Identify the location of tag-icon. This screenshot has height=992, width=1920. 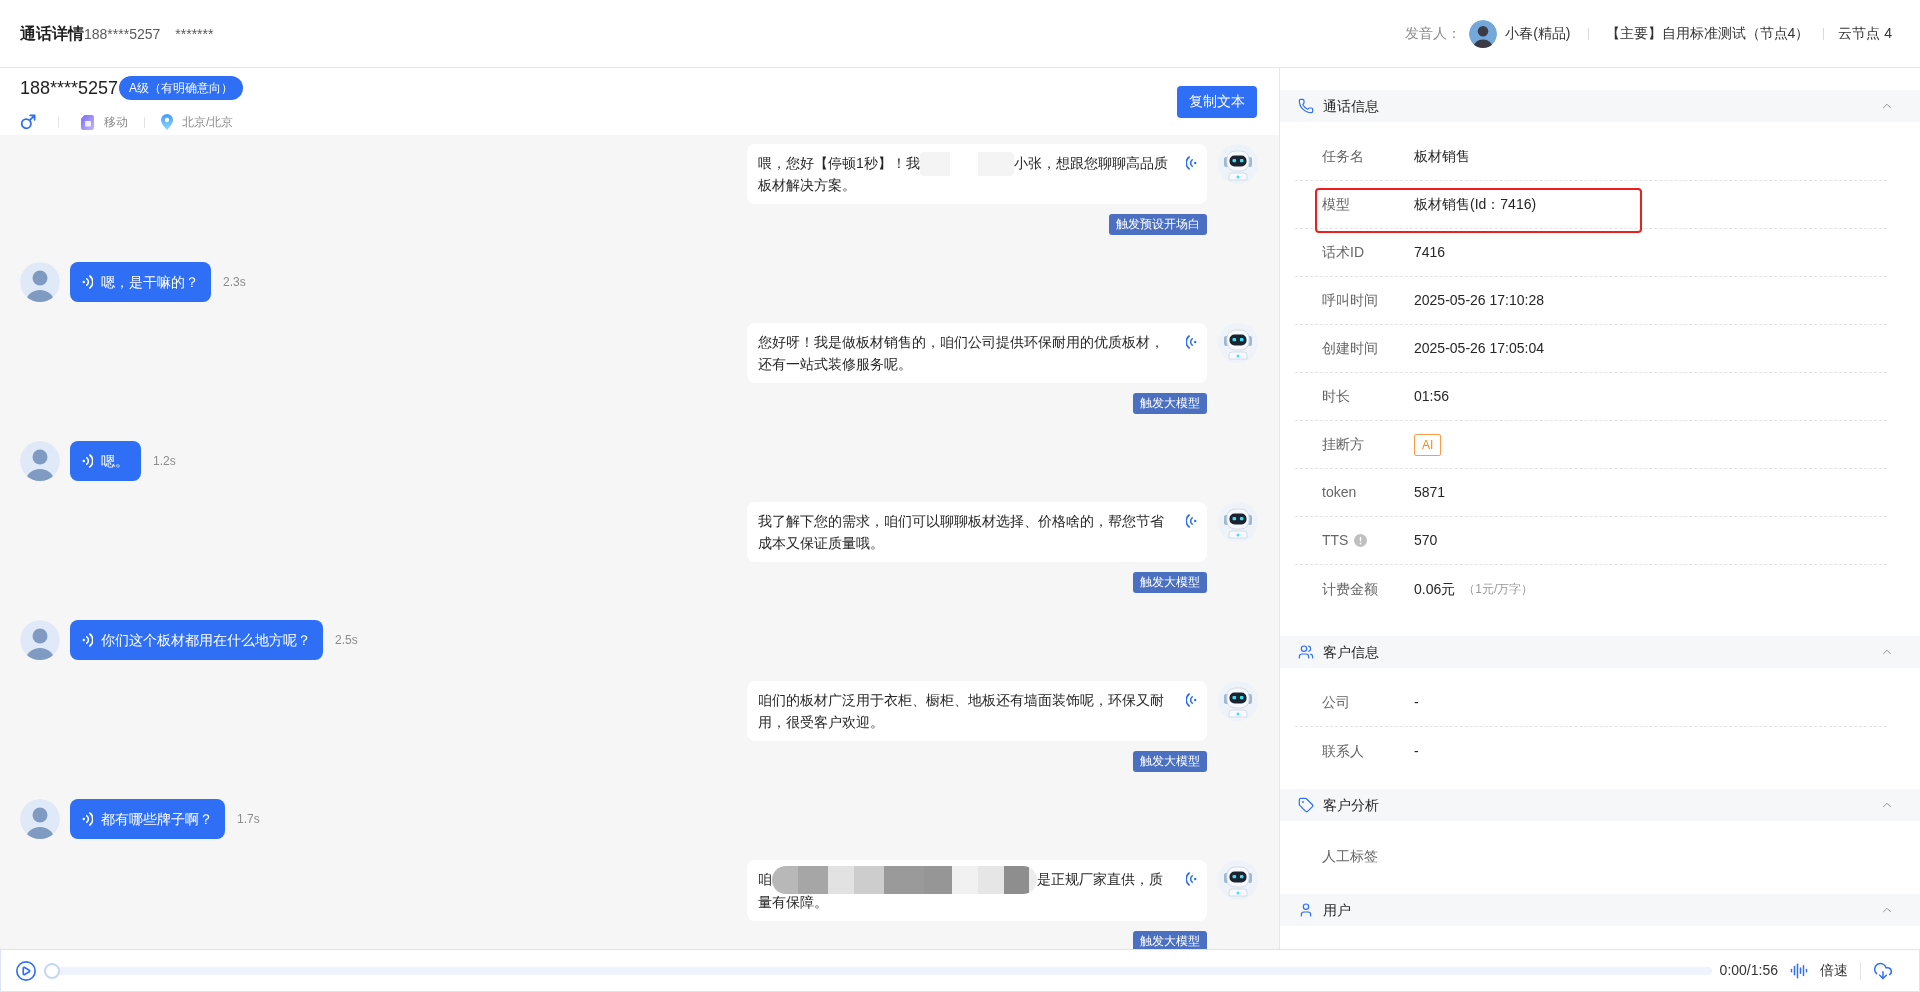
(1306, 805).